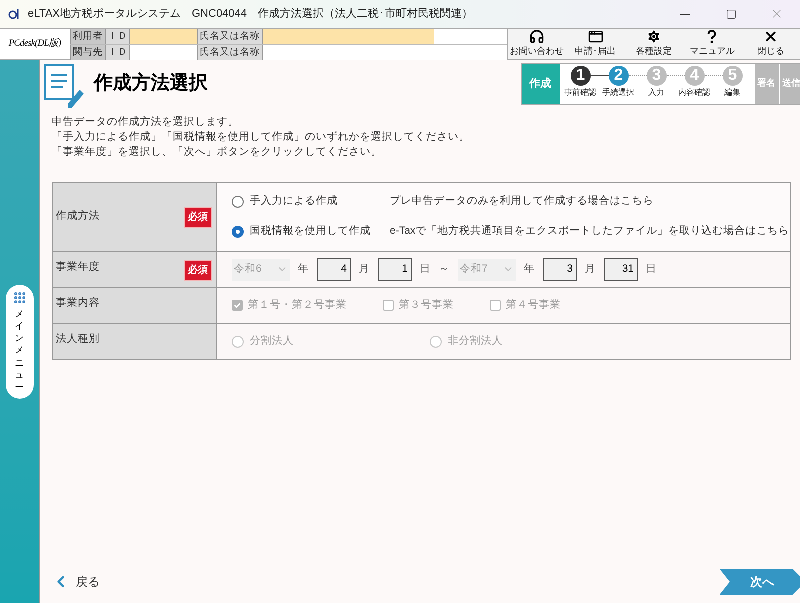 This screenshot has width=800, height=603. Describe the element at coordinates (261, 137) in the screenshot. I see `instruction-text: 「手入力による作成」「国税情報を使用して作成」のいずれかを選択してください。` at that location.